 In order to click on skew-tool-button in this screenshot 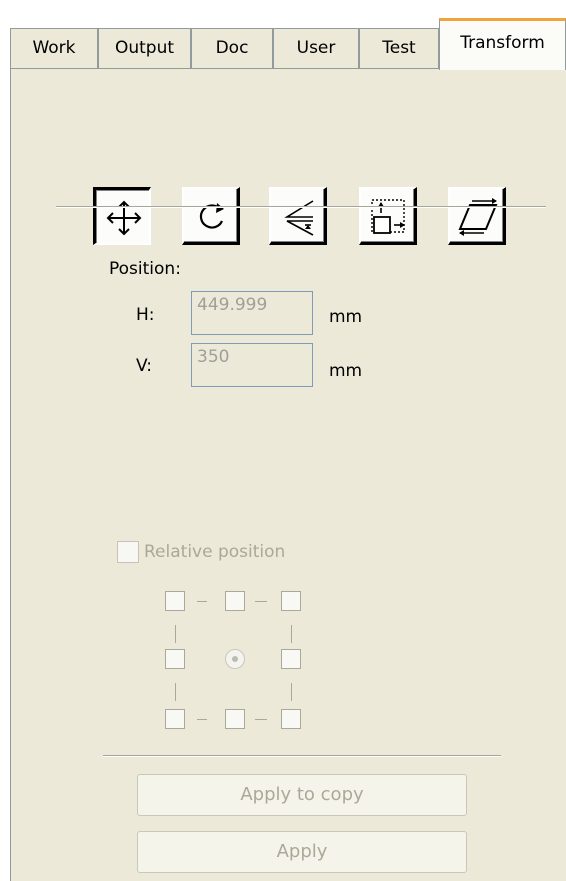, I will do `click(477, 216)`.